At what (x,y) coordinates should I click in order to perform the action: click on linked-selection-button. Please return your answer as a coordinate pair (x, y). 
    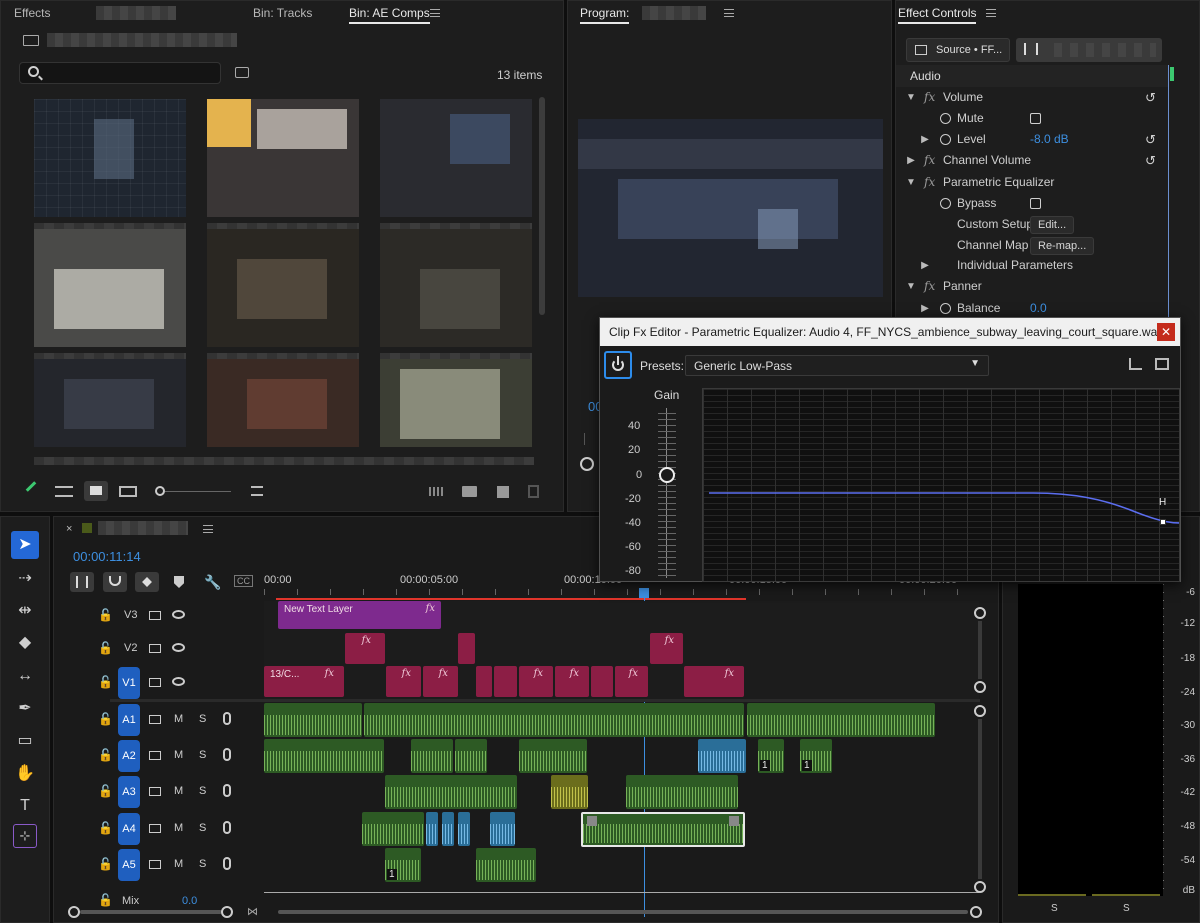
    Looking at the image, I should click on (147, 582).